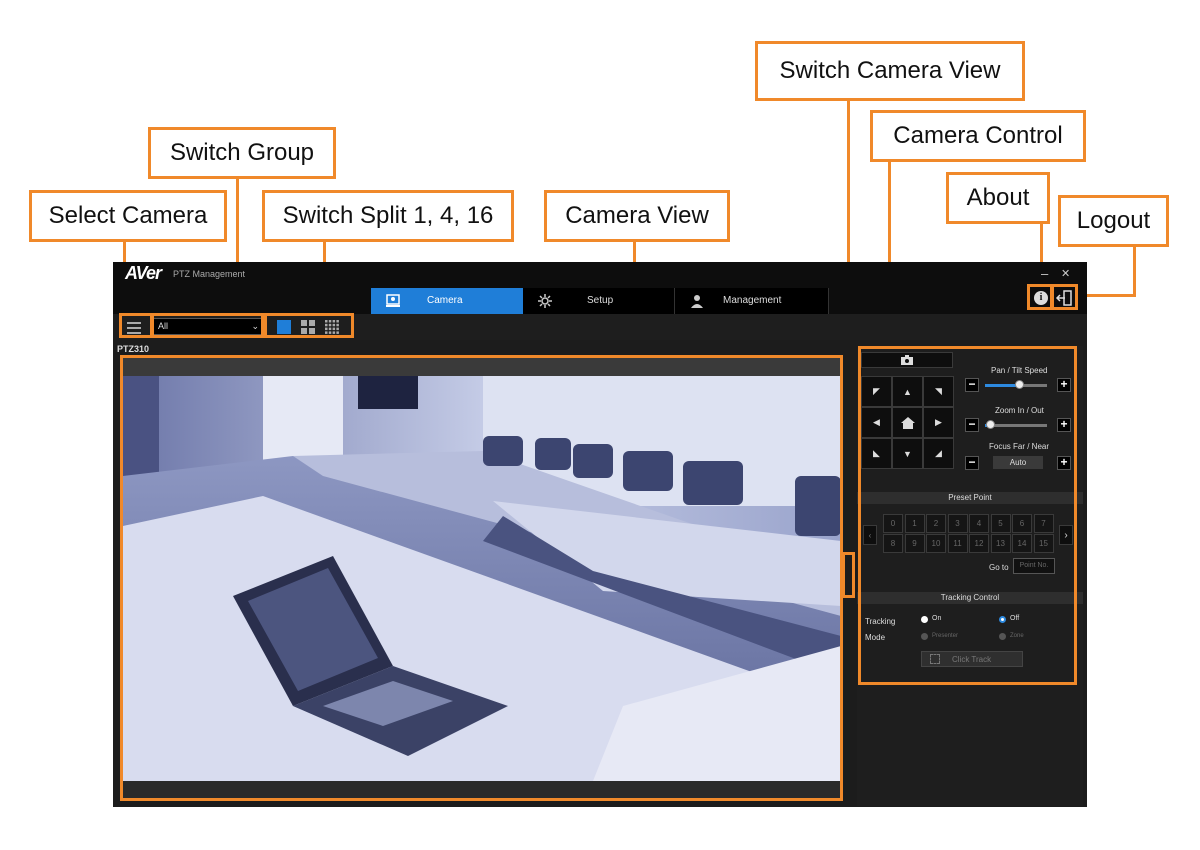  What do you see at coordinates (972, 385) in the screenshot?
I see `pan-tilt-speed-minus-button: −` at bounding box center [972, 385].